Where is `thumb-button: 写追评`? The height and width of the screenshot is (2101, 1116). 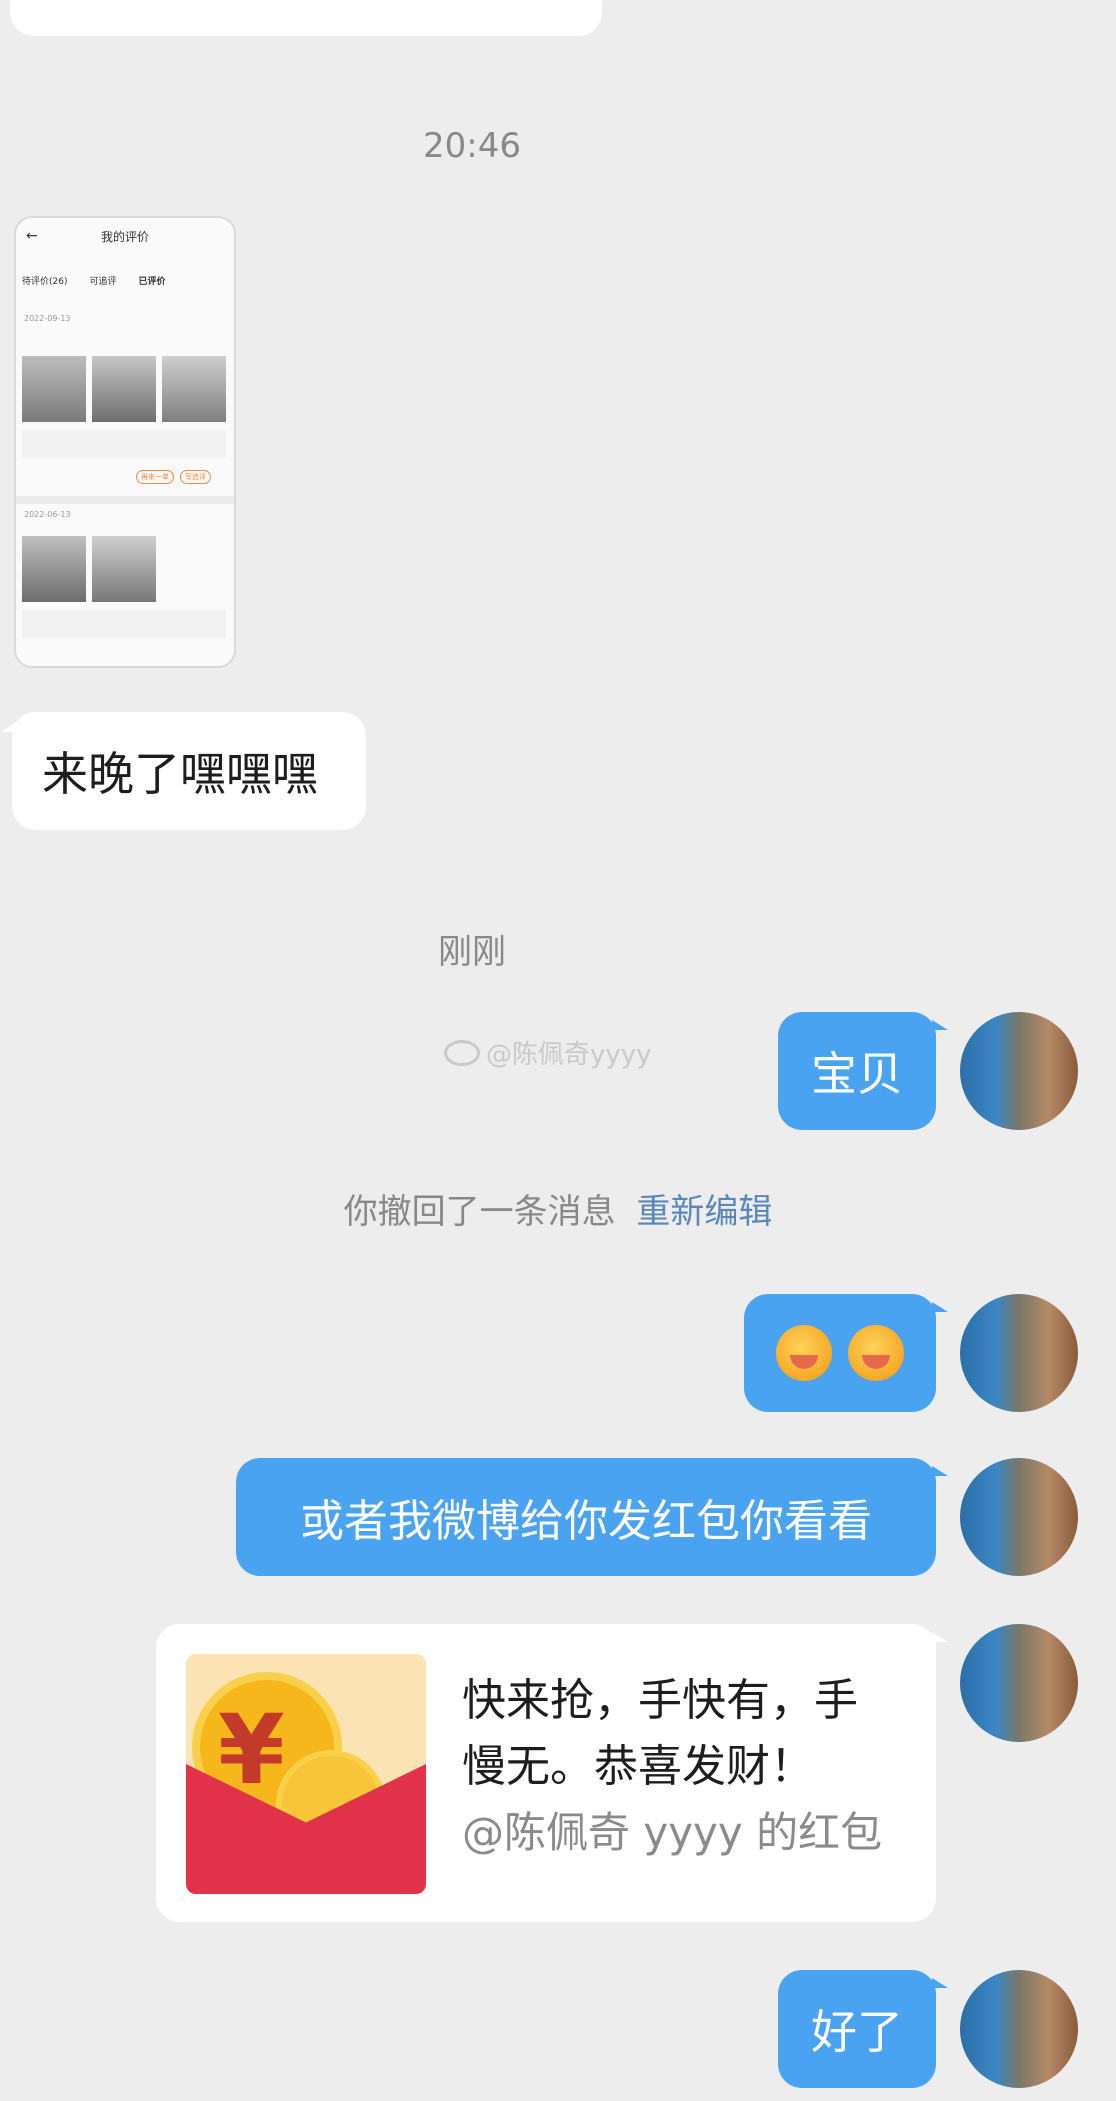
thumb-button: 写追评 is located at coordinates (195, 477).